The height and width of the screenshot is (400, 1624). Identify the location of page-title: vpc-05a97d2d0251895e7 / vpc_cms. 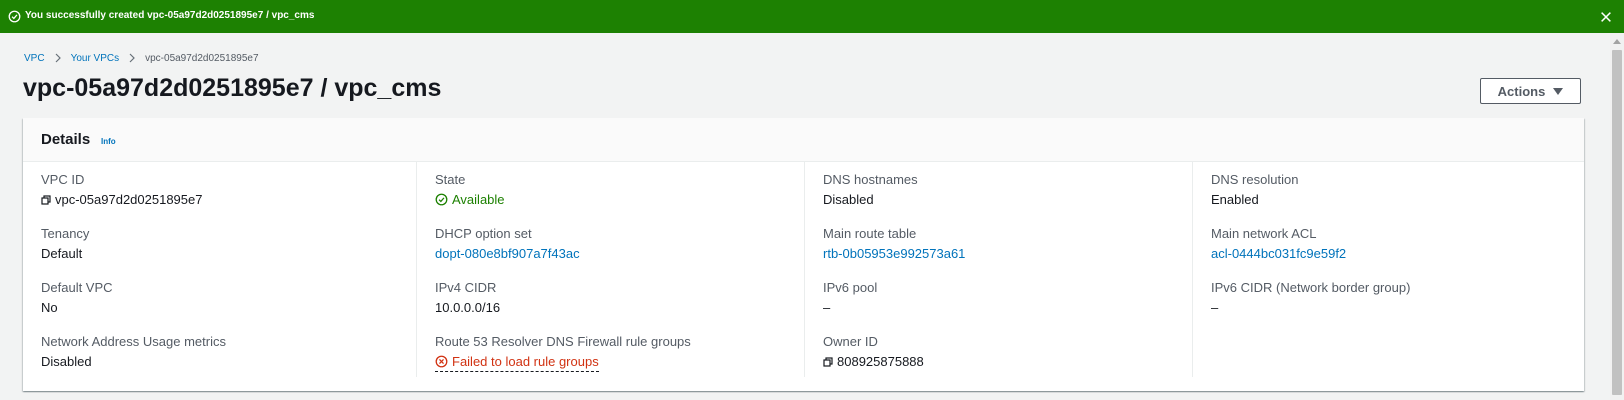
(232, 88).